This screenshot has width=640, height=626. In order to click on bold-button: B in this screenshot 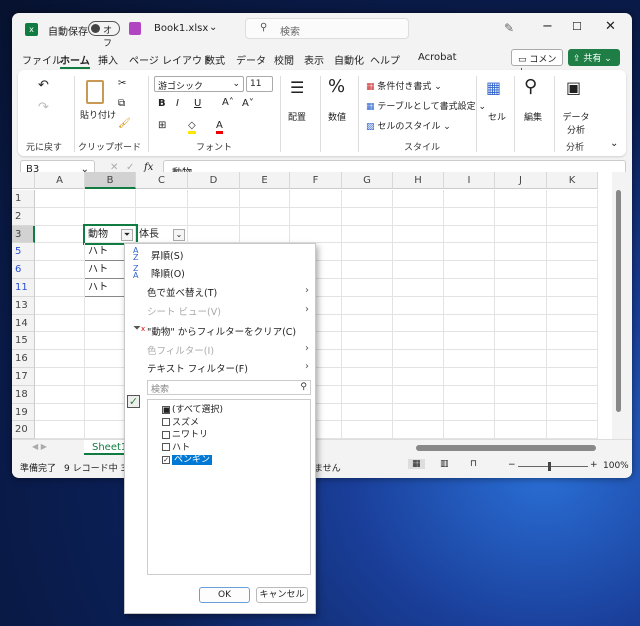, I will do `click(162, 103)`.